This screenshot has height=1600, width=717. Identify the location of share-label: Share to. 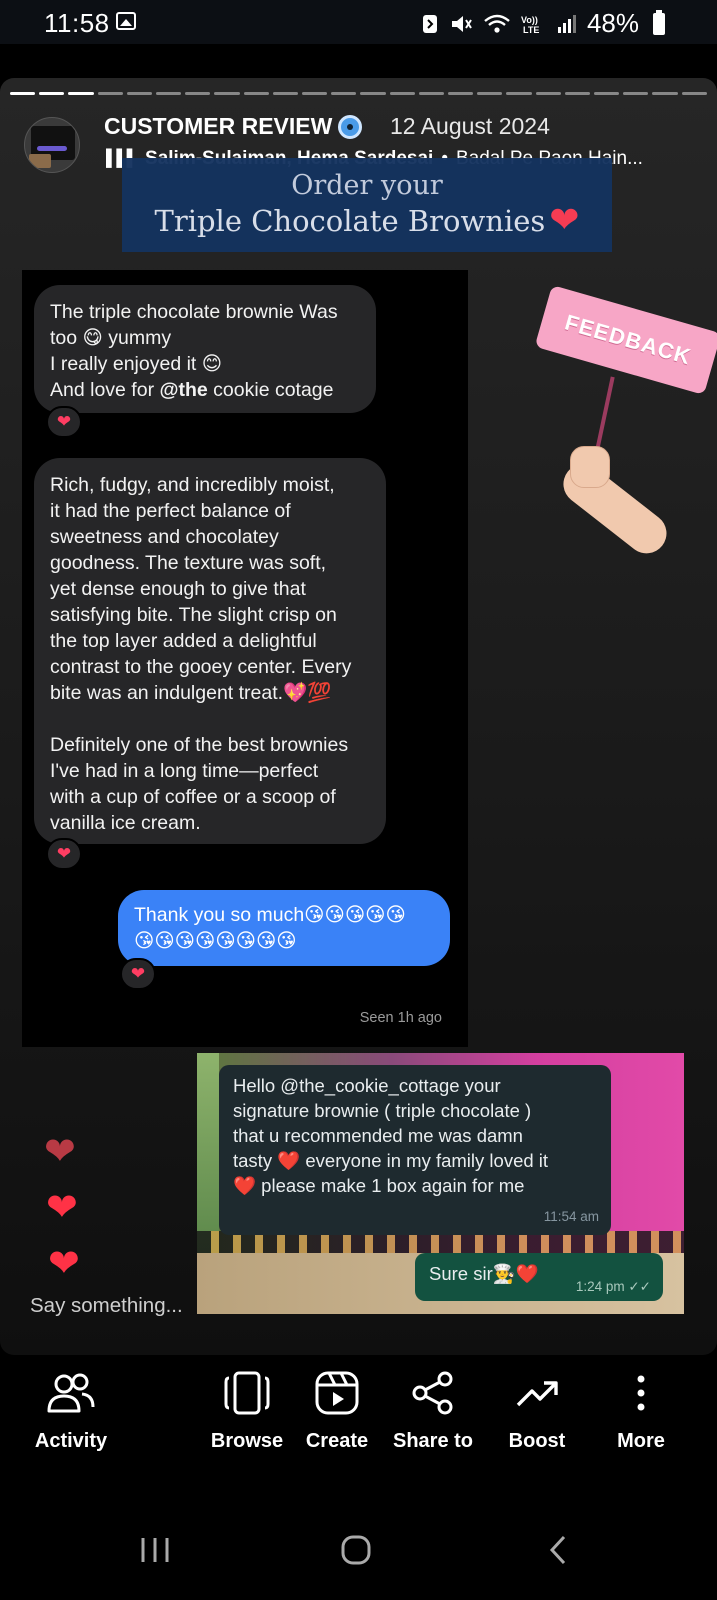
(433, 1441).